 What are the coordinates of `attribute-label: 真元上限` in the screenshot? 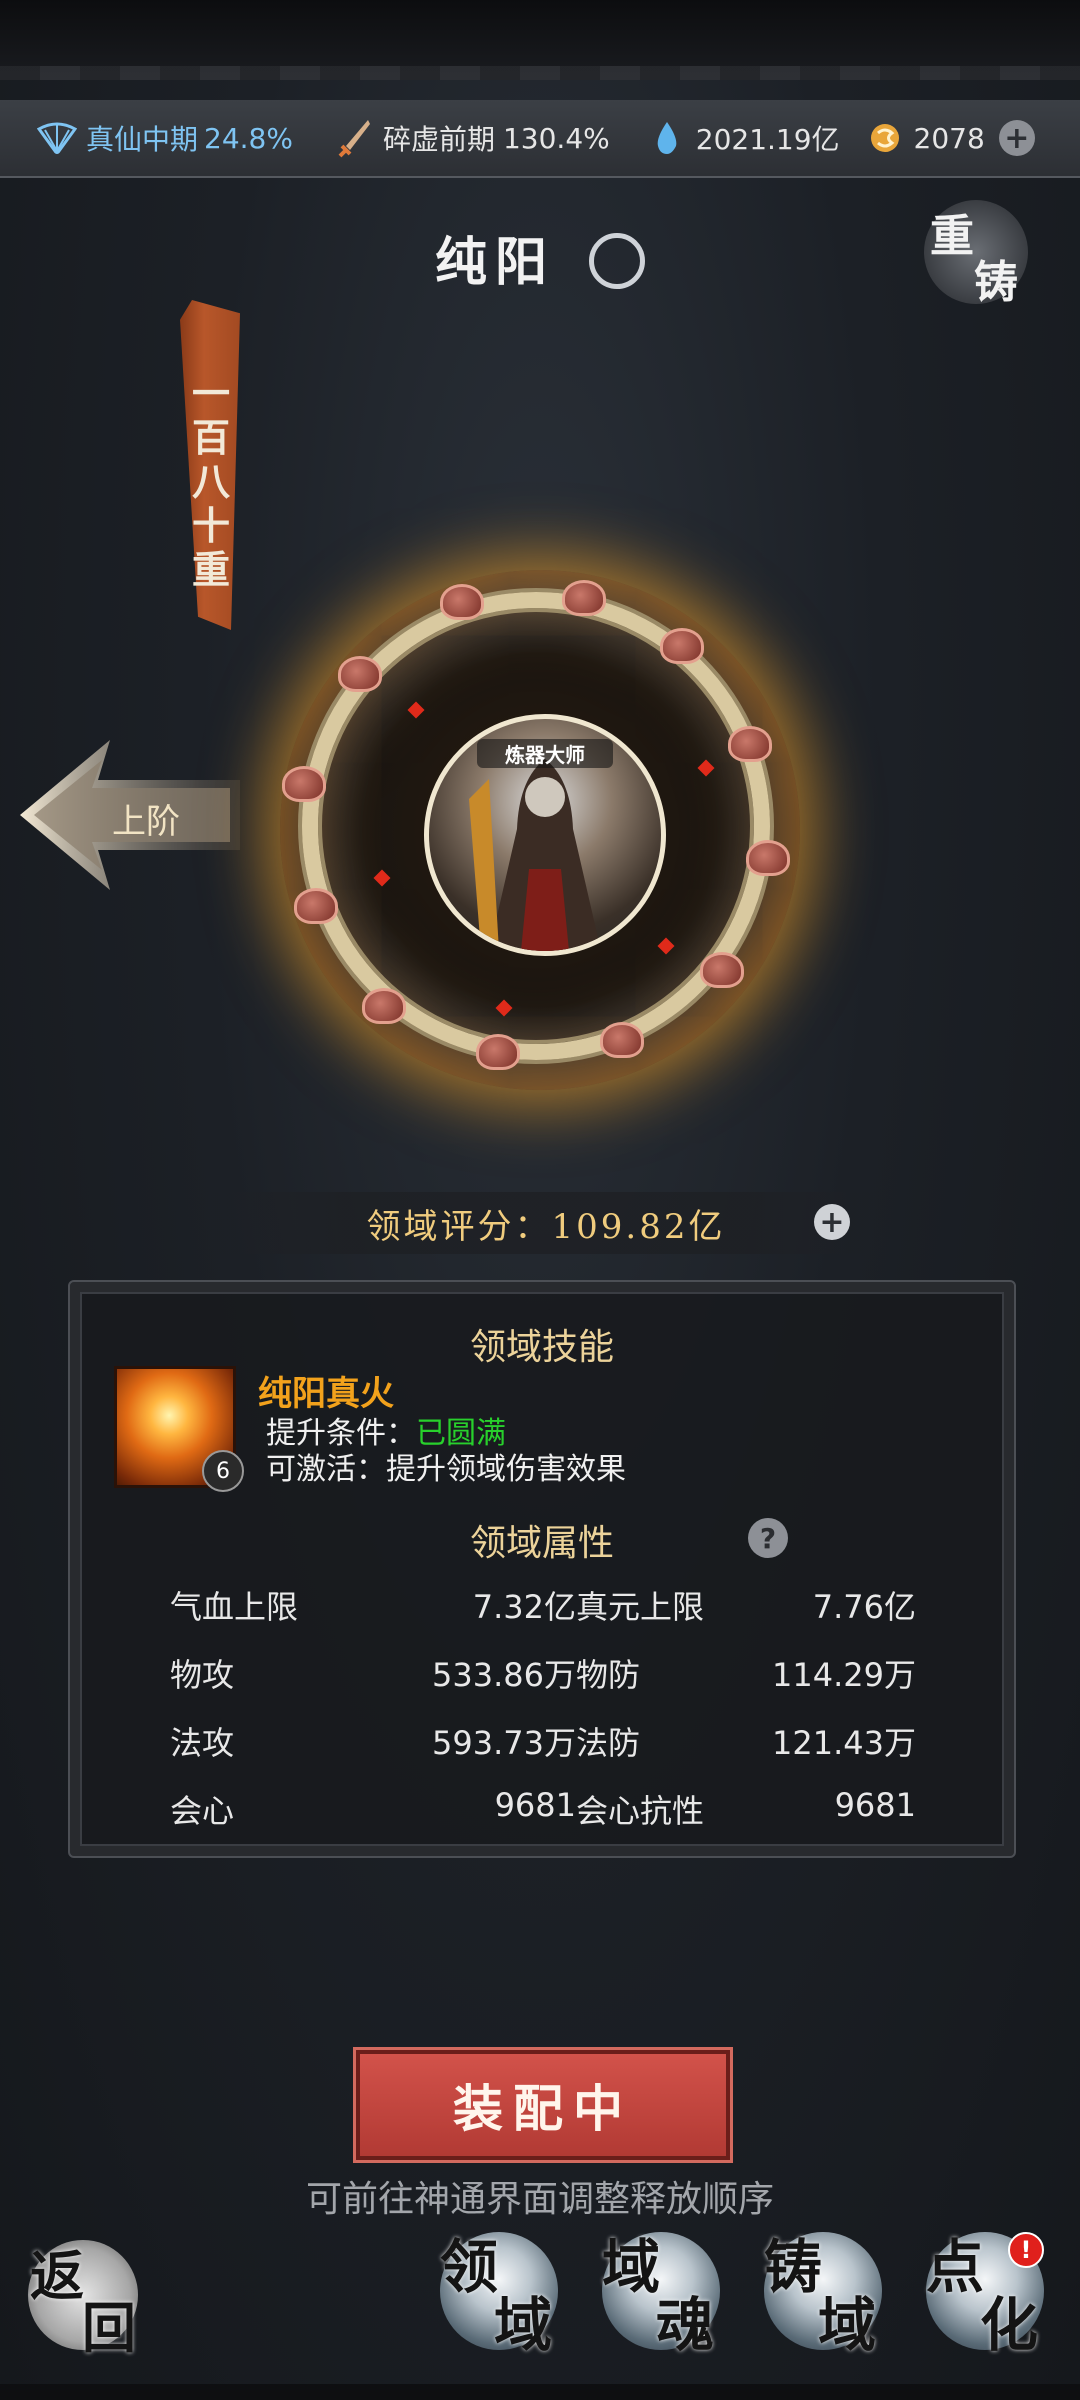 It's located at (640, 1607).